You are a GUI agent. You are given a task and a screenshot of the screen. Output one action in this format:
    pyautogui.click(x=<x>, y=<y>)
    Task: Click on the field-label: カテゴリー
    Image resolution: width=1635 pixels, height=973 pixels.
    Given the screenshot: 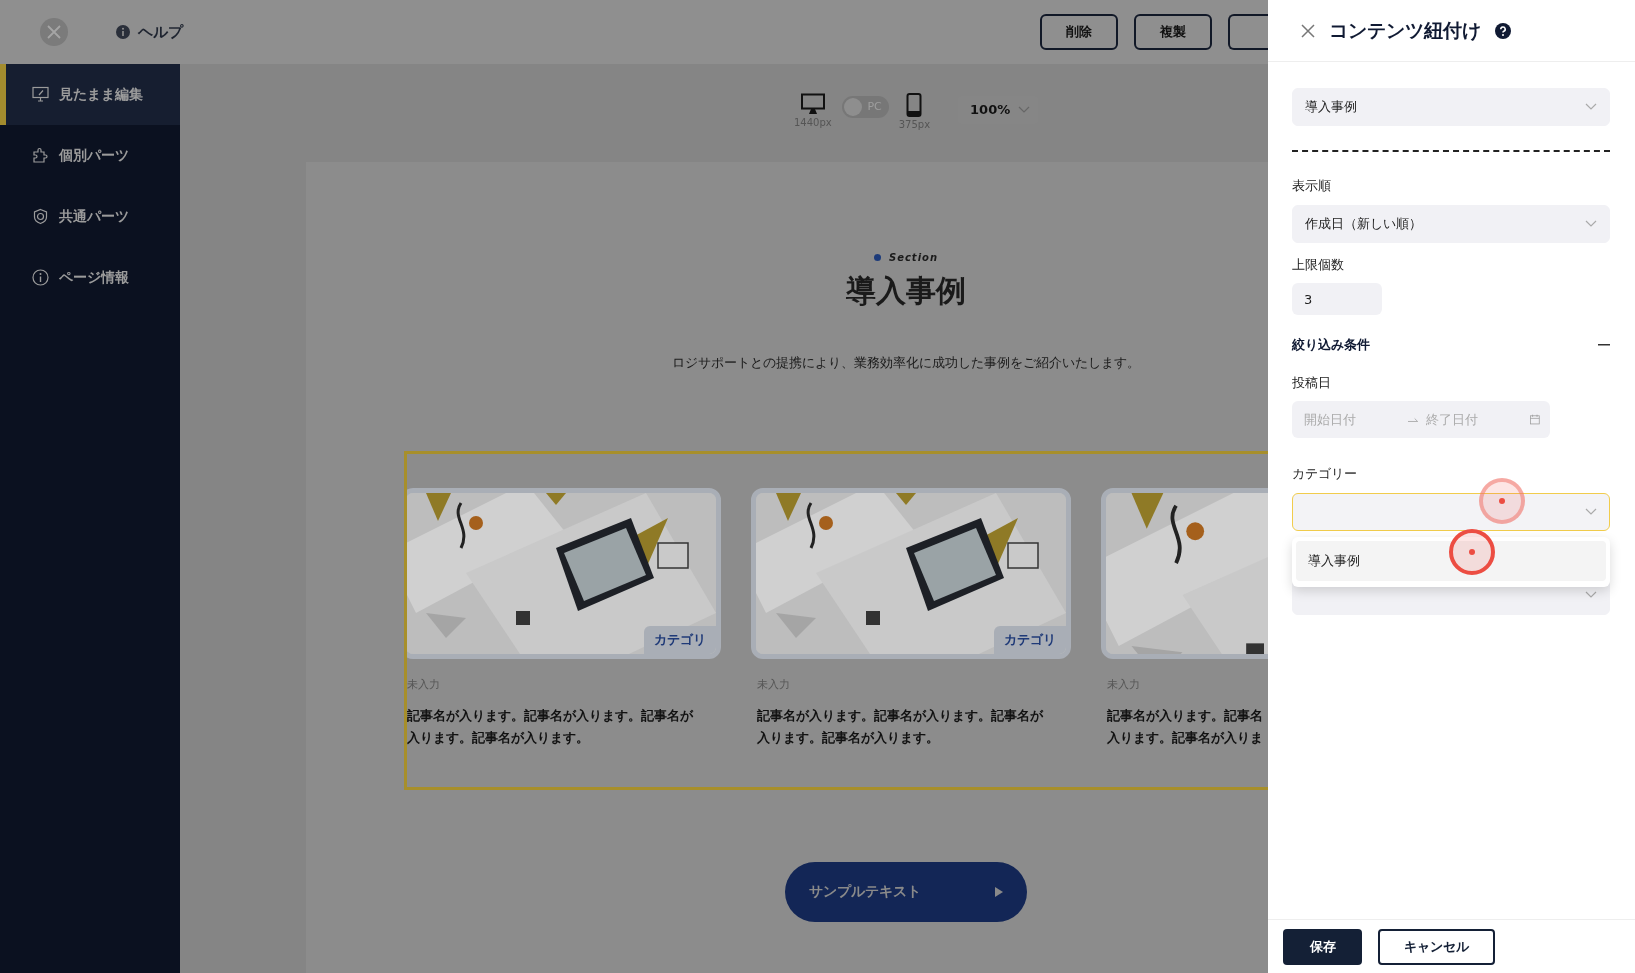 What is the action you would take?
    pyautogui.click(x=1325, y=474)
    